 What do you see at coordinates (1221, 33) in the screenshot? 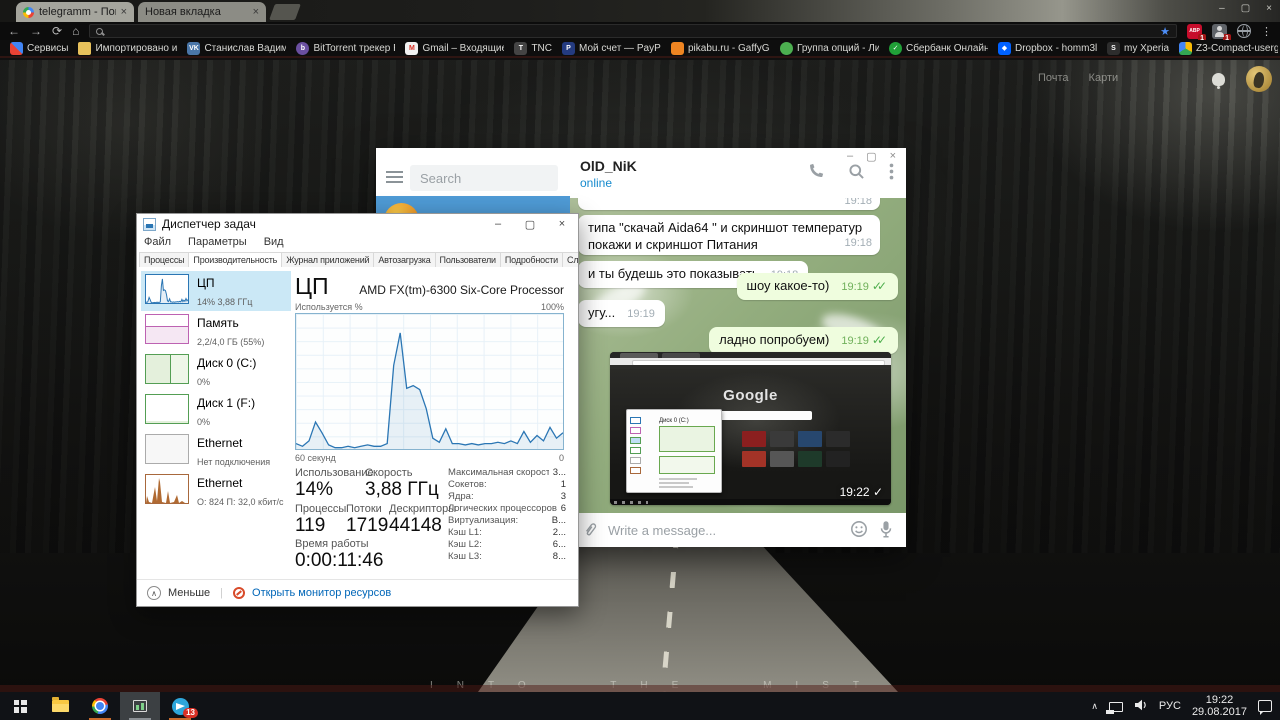
I see `proxy-extension-icon: 1` at bounding box center [1221, 33].